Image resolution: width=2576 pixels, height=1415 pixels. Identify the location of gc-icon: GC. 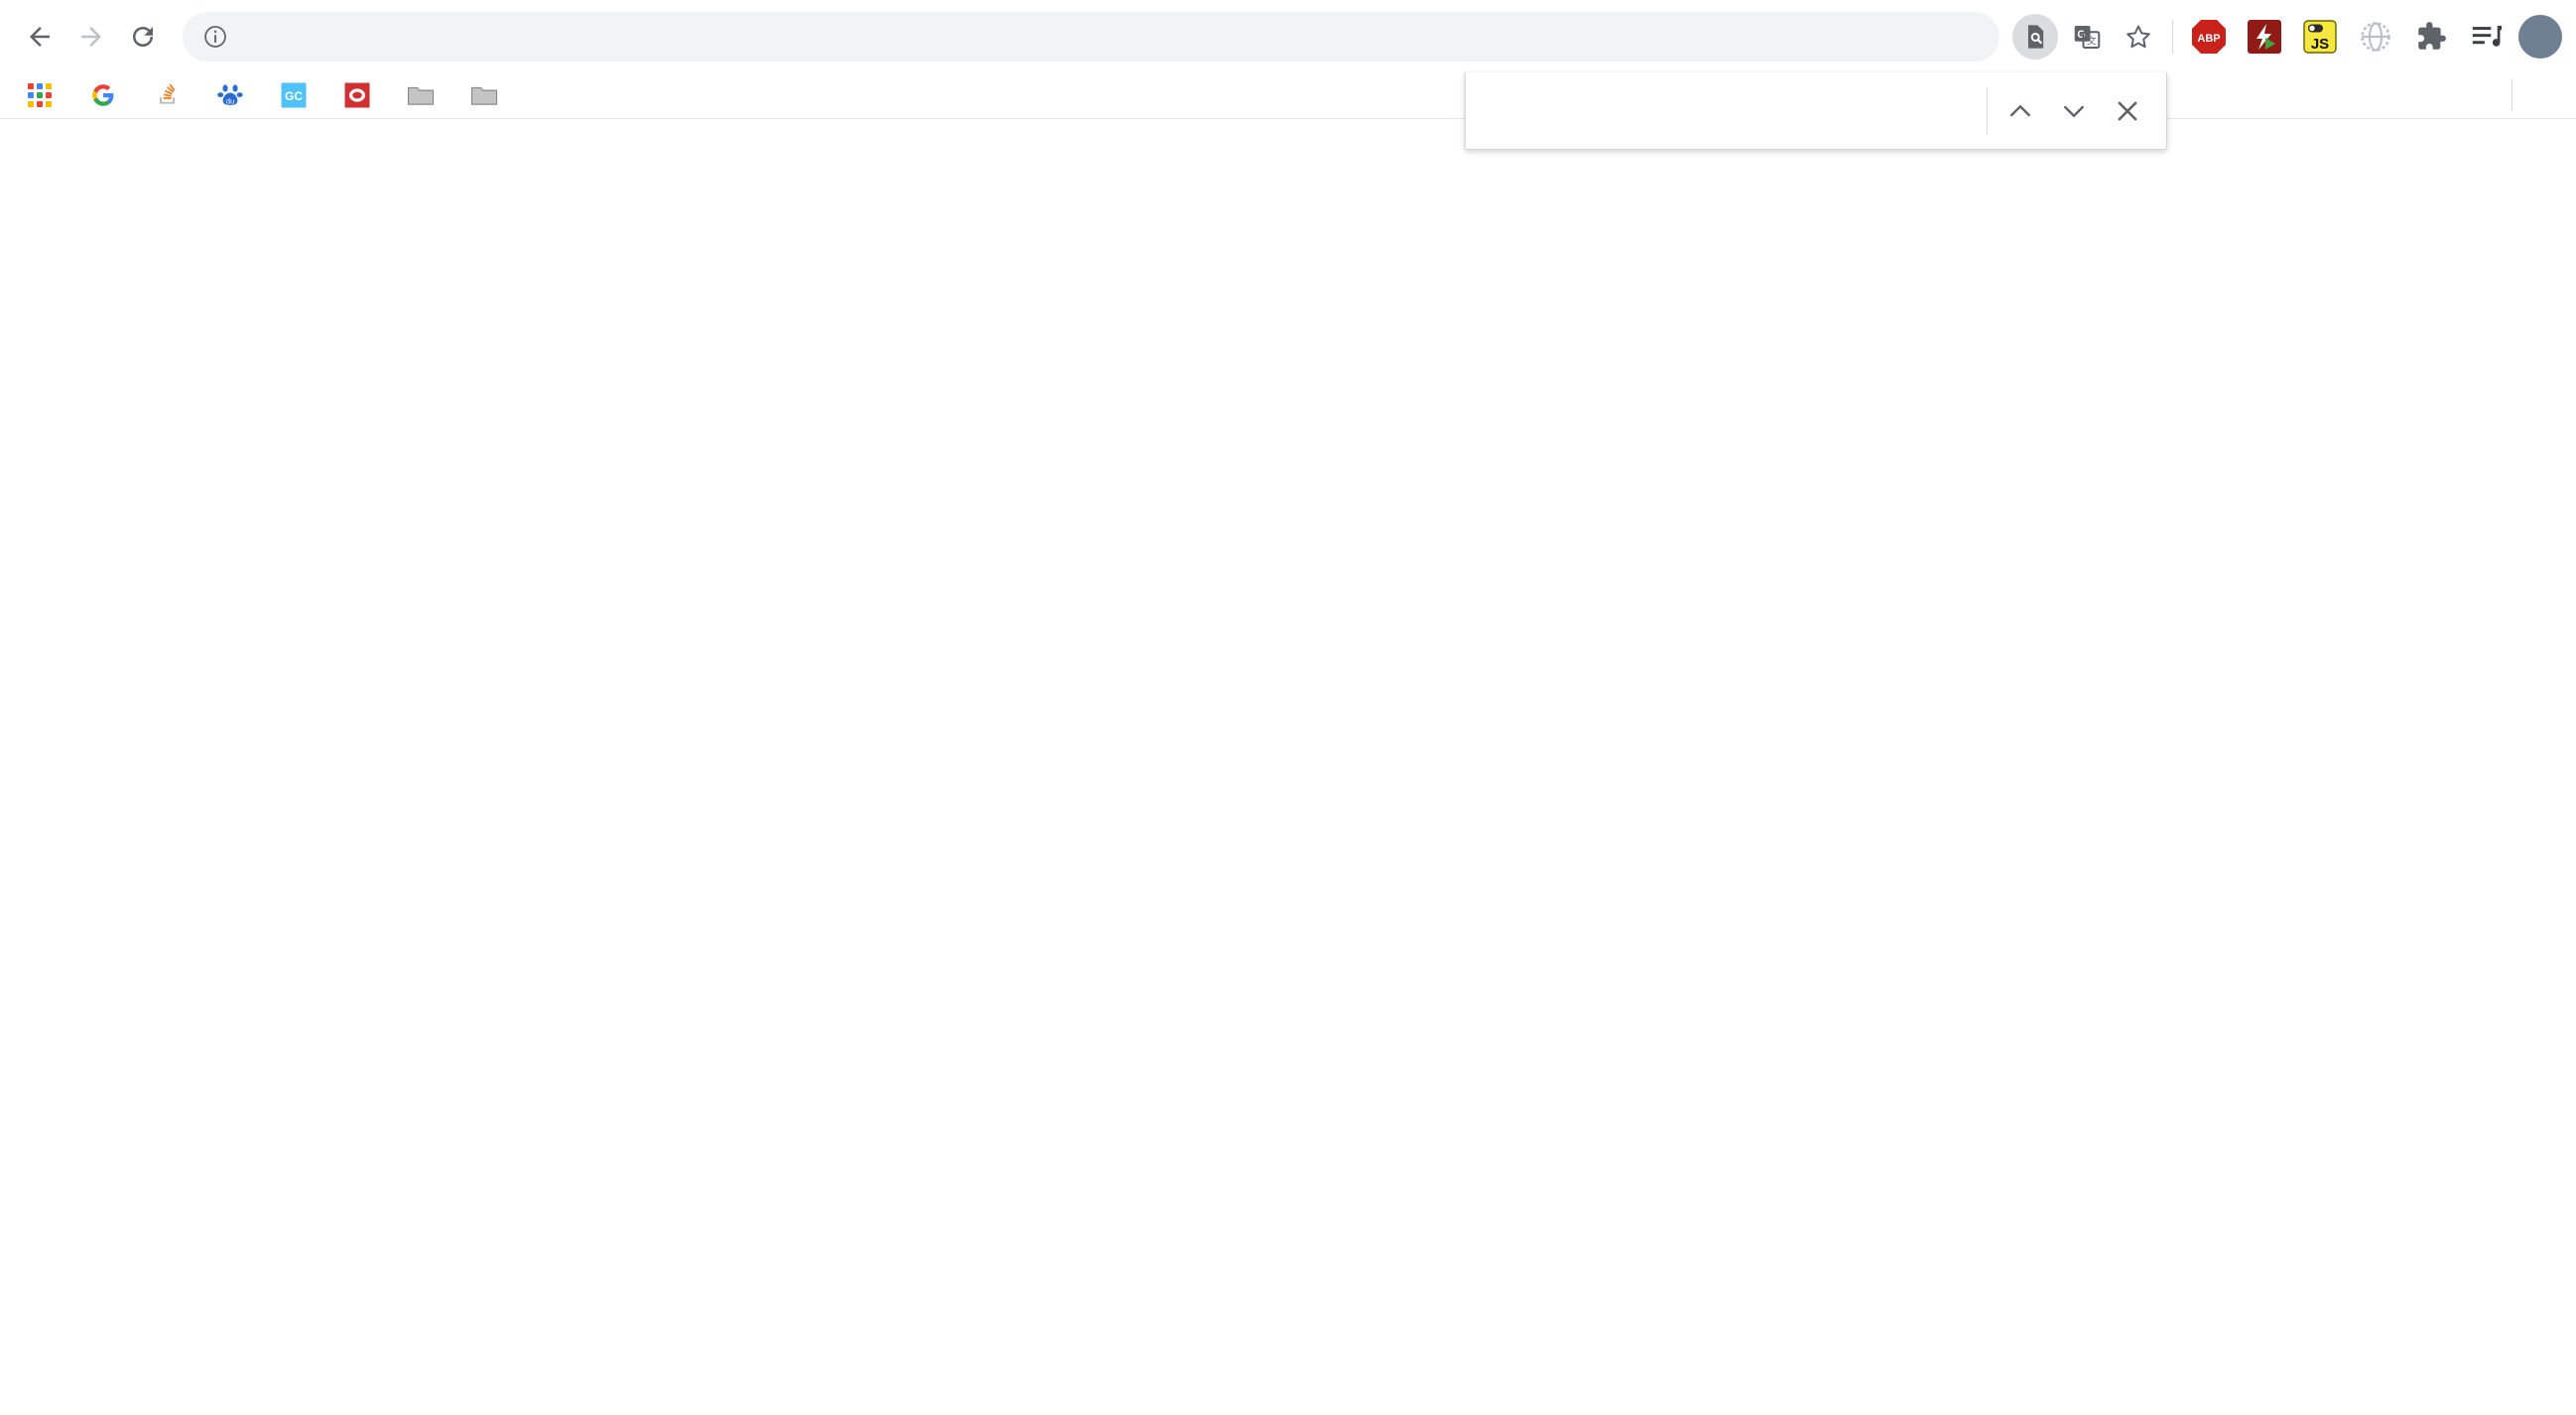
(294, 95).